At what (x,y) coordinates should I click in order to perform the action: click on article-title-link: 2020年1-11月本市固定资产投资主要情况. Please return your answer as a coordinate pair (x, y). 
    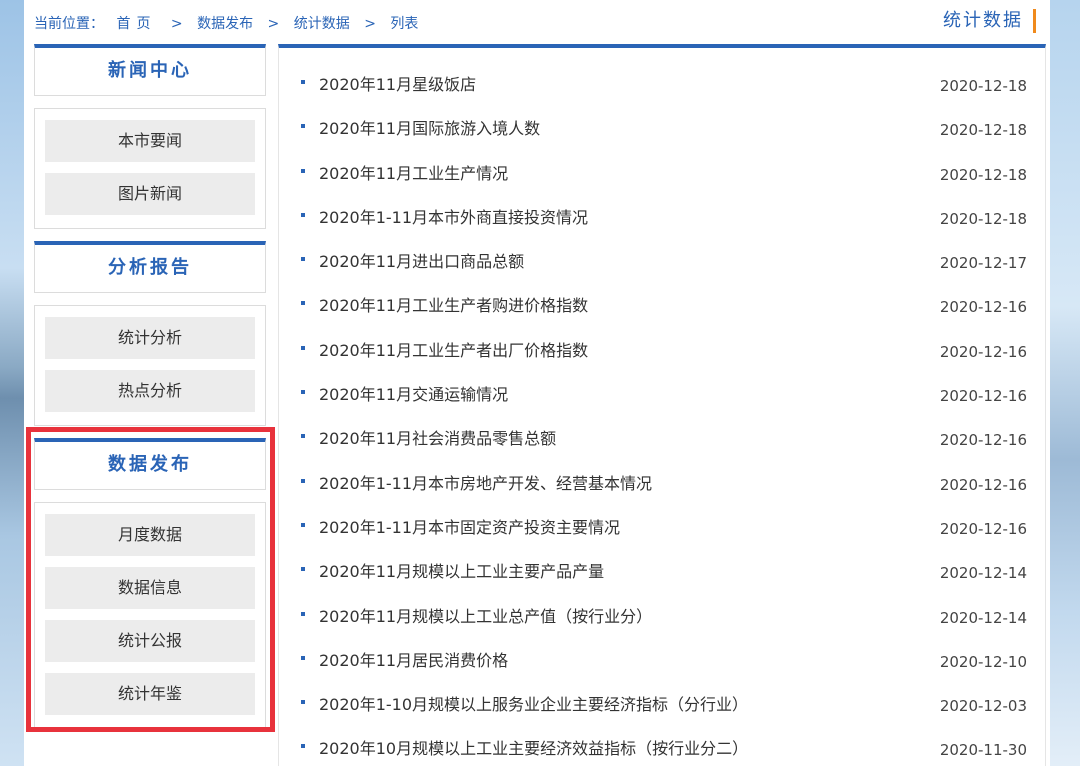
    Looking at the image, I should click on (469, 528).